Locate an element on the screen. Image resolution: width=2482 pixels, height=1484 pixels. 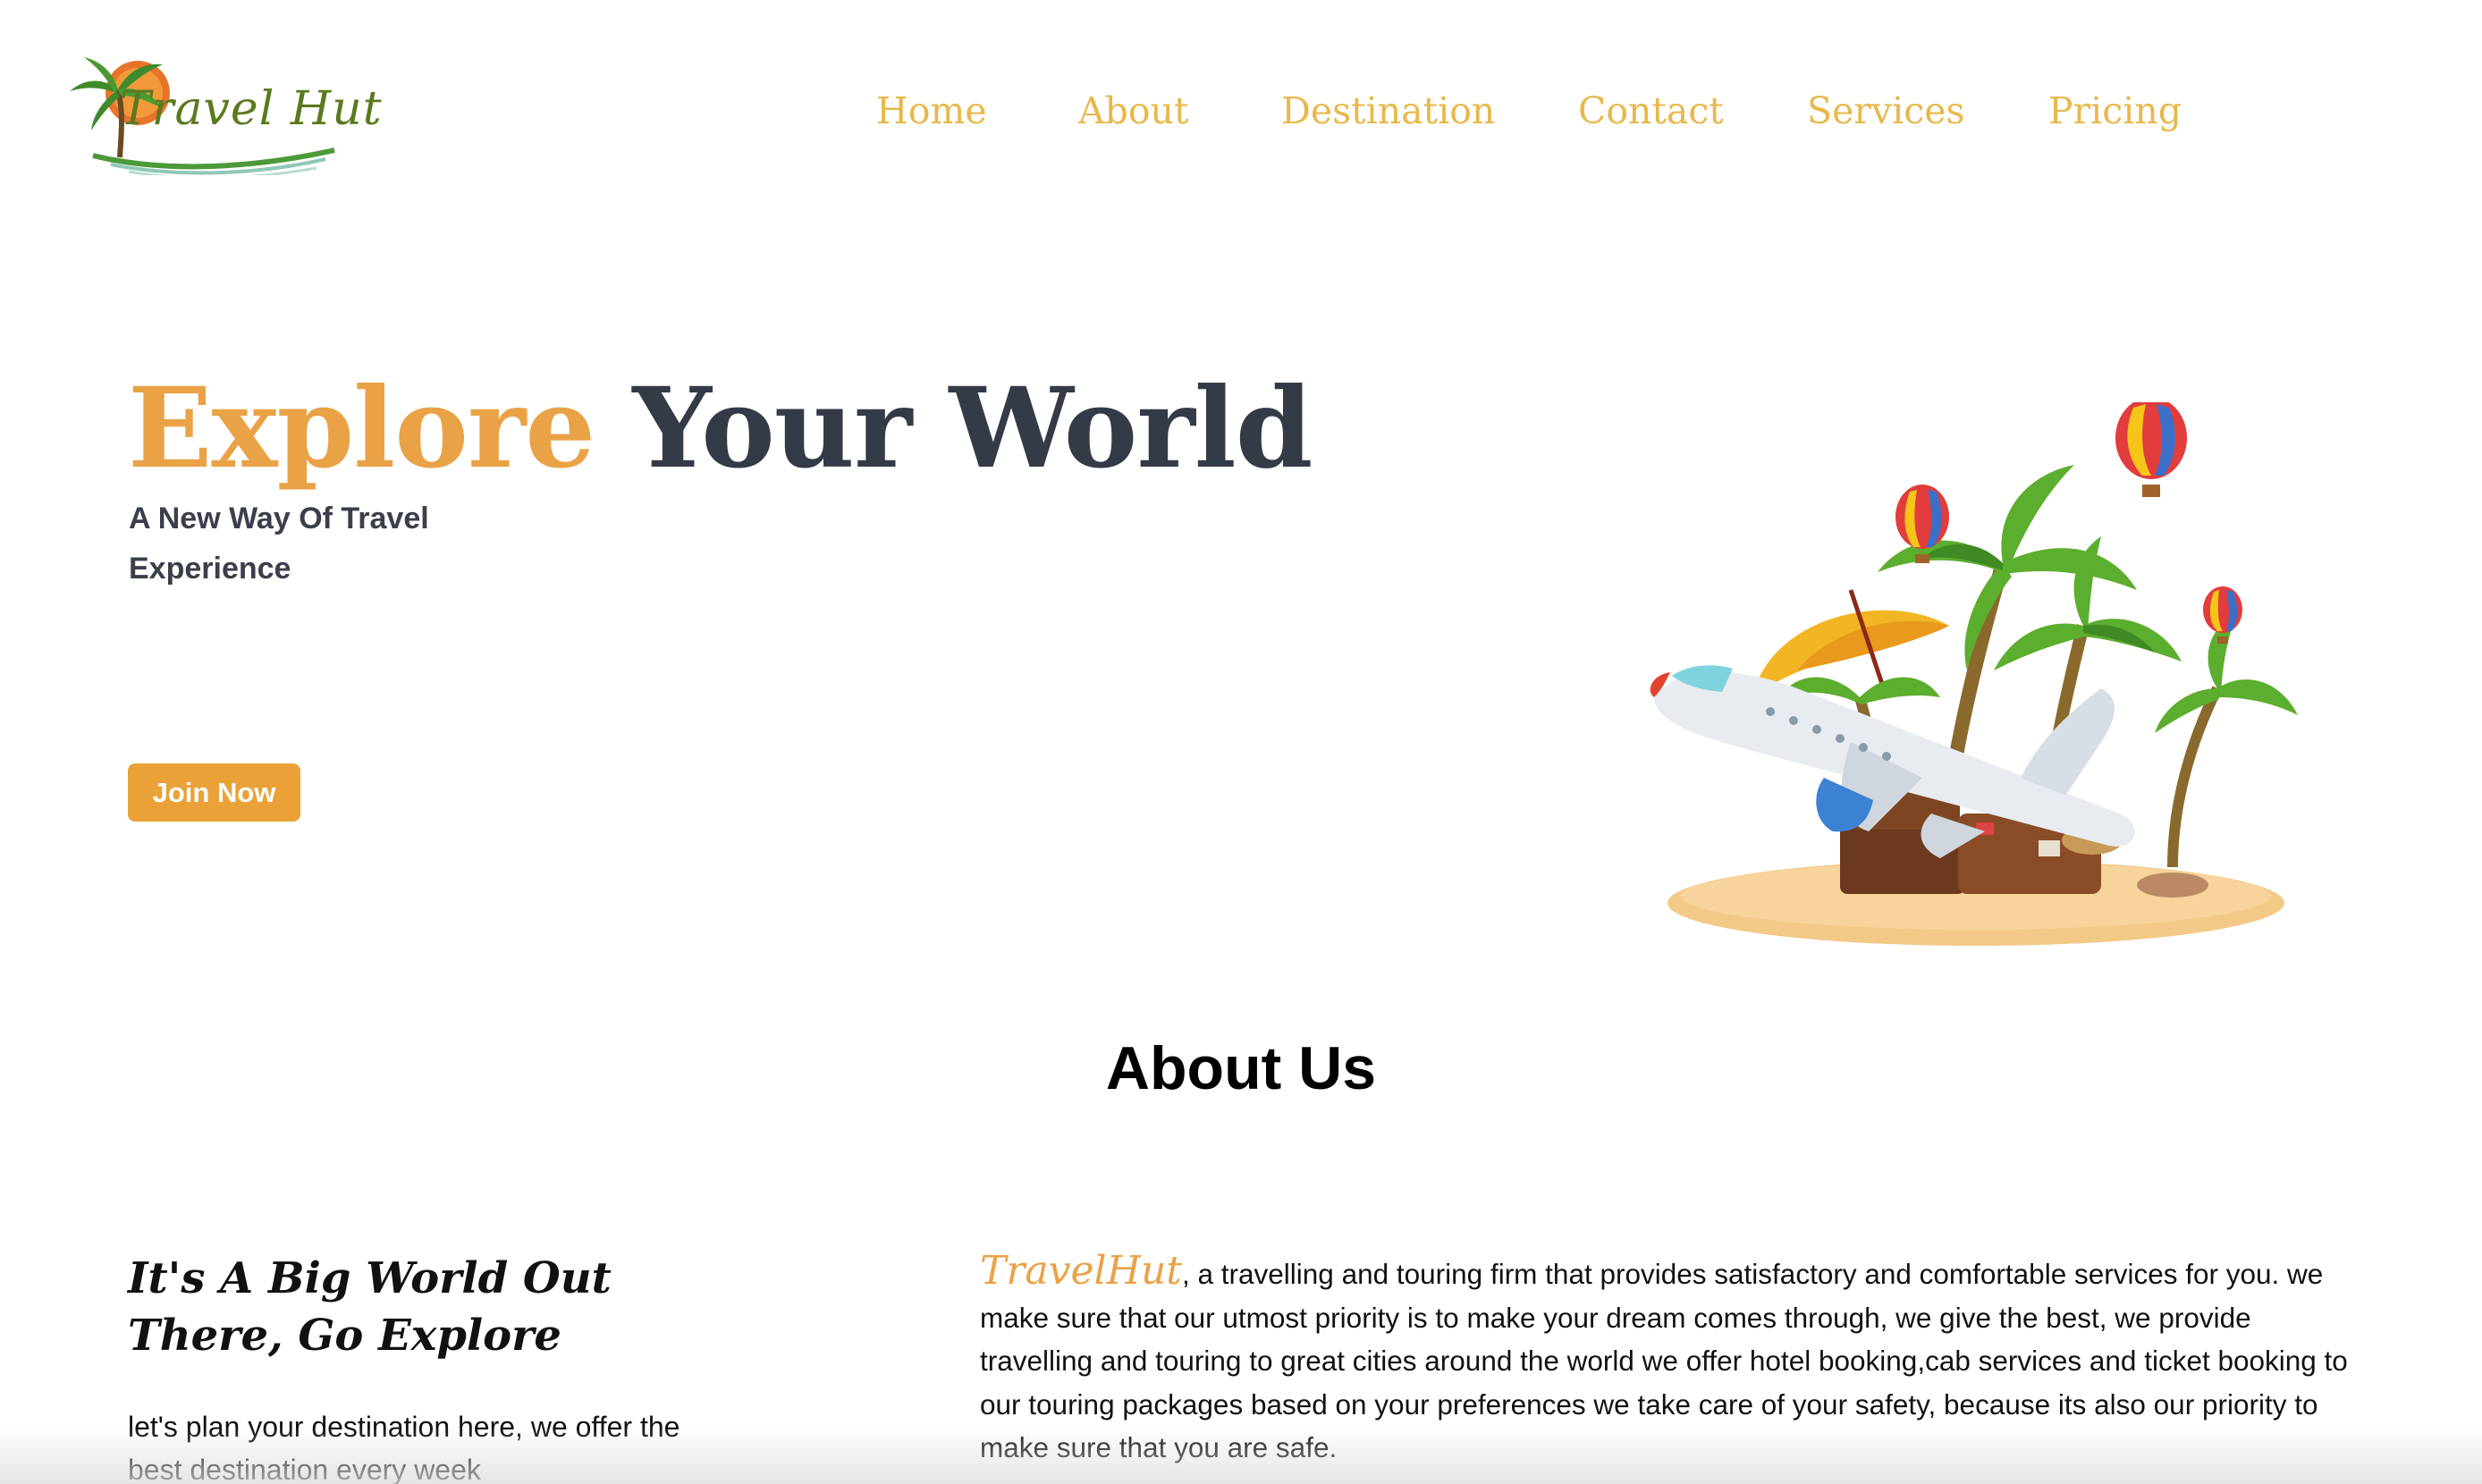
nav-pricing-link: Pricing is located at coordinates (2115, 110).